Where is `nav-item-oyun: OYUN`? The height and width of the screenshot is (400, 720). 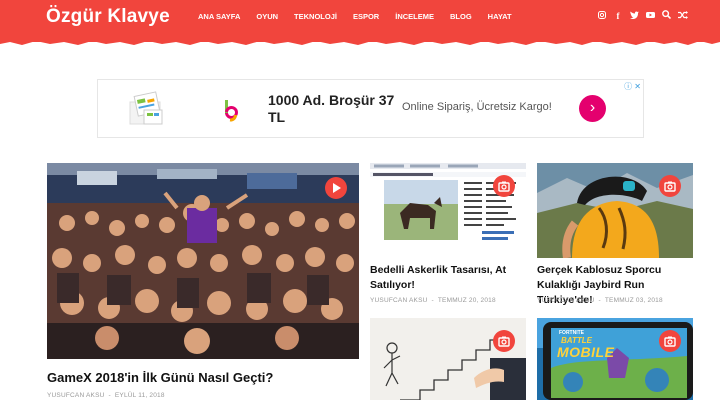
nav-item-oyun: OYUN is located at coordinates (267, 17).